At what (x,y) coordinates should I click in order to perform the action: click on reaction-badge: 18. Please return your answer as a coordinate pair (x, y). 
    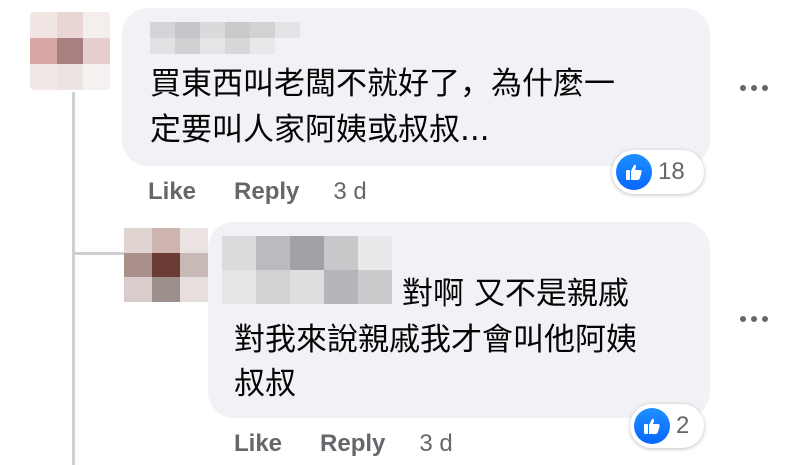
    Looking at the image, I should click on (658, 172).